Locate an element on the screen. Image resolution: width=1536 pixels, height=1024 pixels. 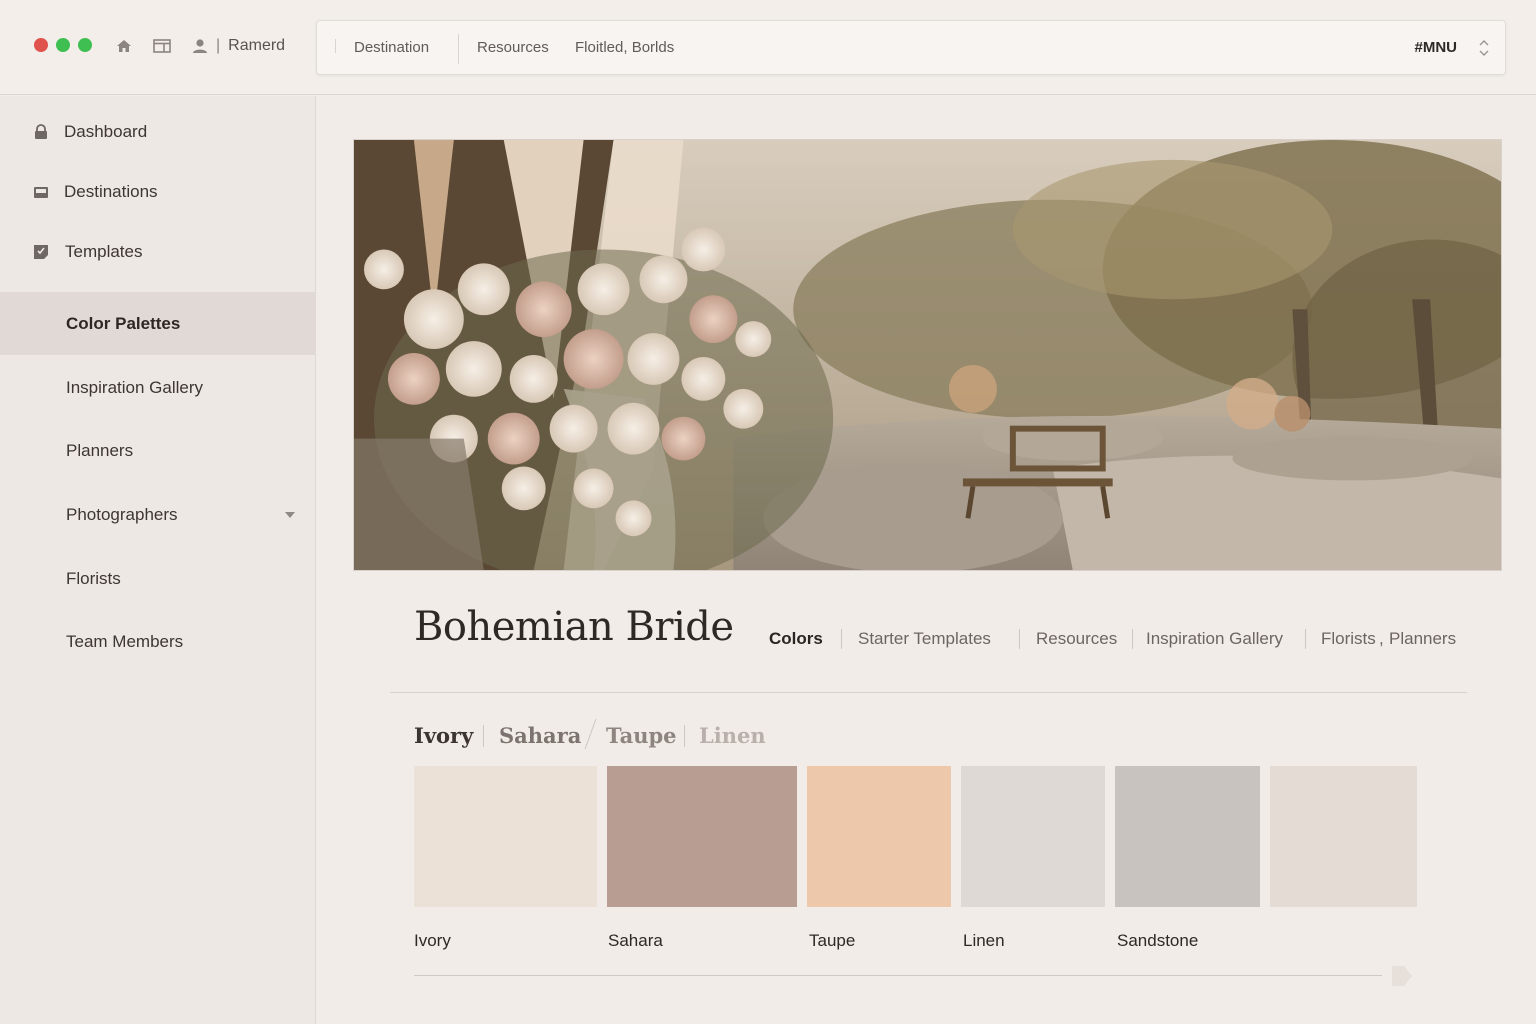
sidebar-item-florists: Florists is located at coordinates (157, 579).